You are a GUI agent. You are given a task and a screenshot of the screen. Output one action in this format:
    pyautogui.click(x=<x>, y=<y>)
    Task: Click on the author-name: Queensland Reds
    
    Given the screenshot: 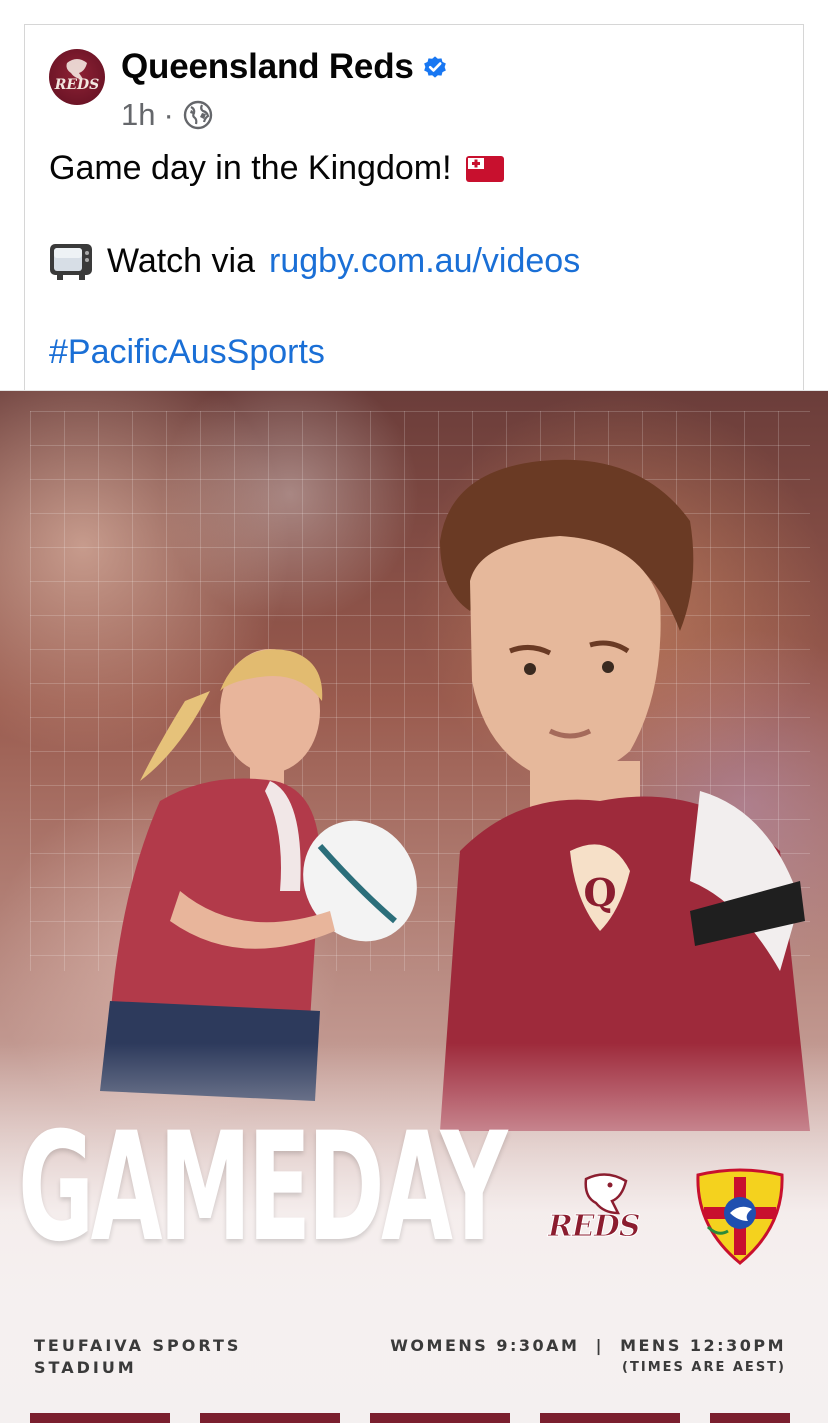 What is the action you would take?
    pyautogui.click(x=267, y=67)
    